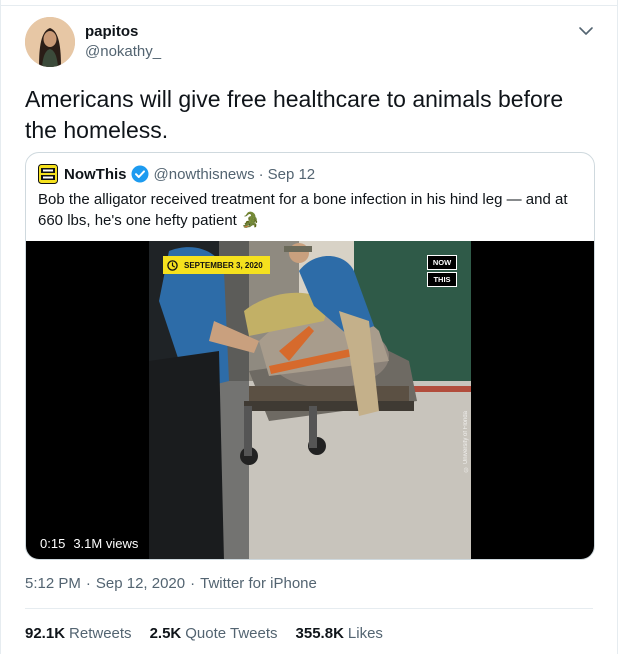 The image size is (618, 654). Describe the element at coordinates (309, 3) in the screenshot. I see `top-divider` at that location.